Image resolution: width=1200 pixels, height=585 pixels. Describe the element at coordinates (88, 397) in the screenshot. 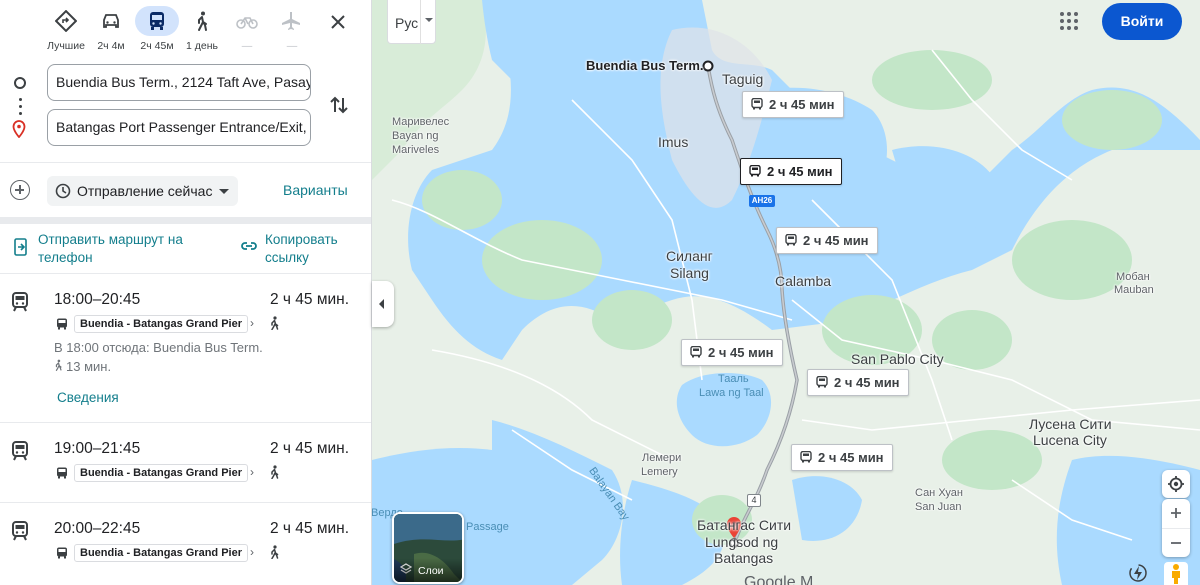

I see `details-link: Сведения` at that location.